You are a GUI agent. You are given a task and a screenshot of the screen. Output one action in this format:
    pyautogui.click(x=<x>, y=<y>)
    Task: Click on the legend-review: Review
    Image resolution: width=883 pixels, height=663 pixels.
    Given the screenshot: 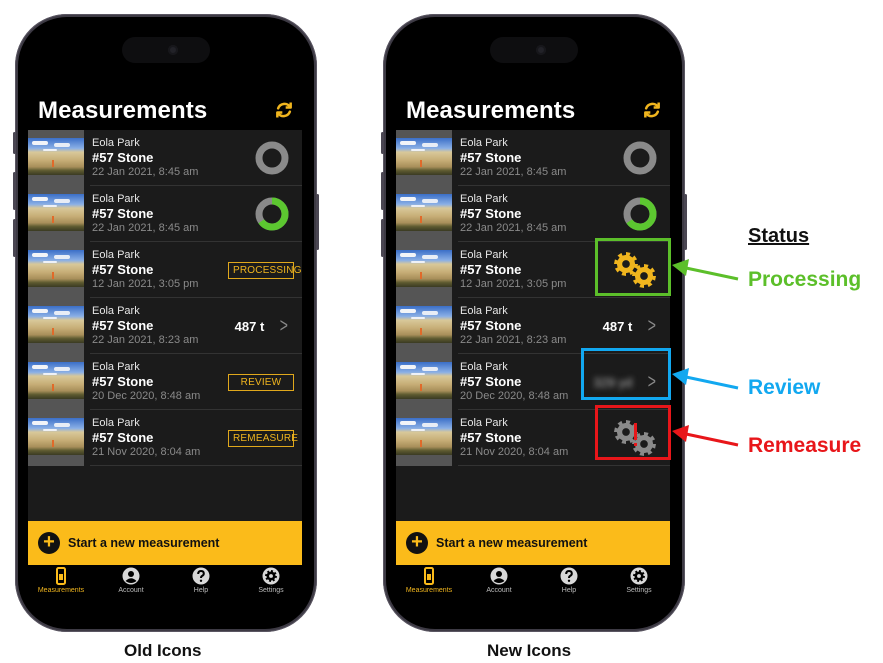 What is the action you would take?
    pyautogui.click(x=784, y=387)
    